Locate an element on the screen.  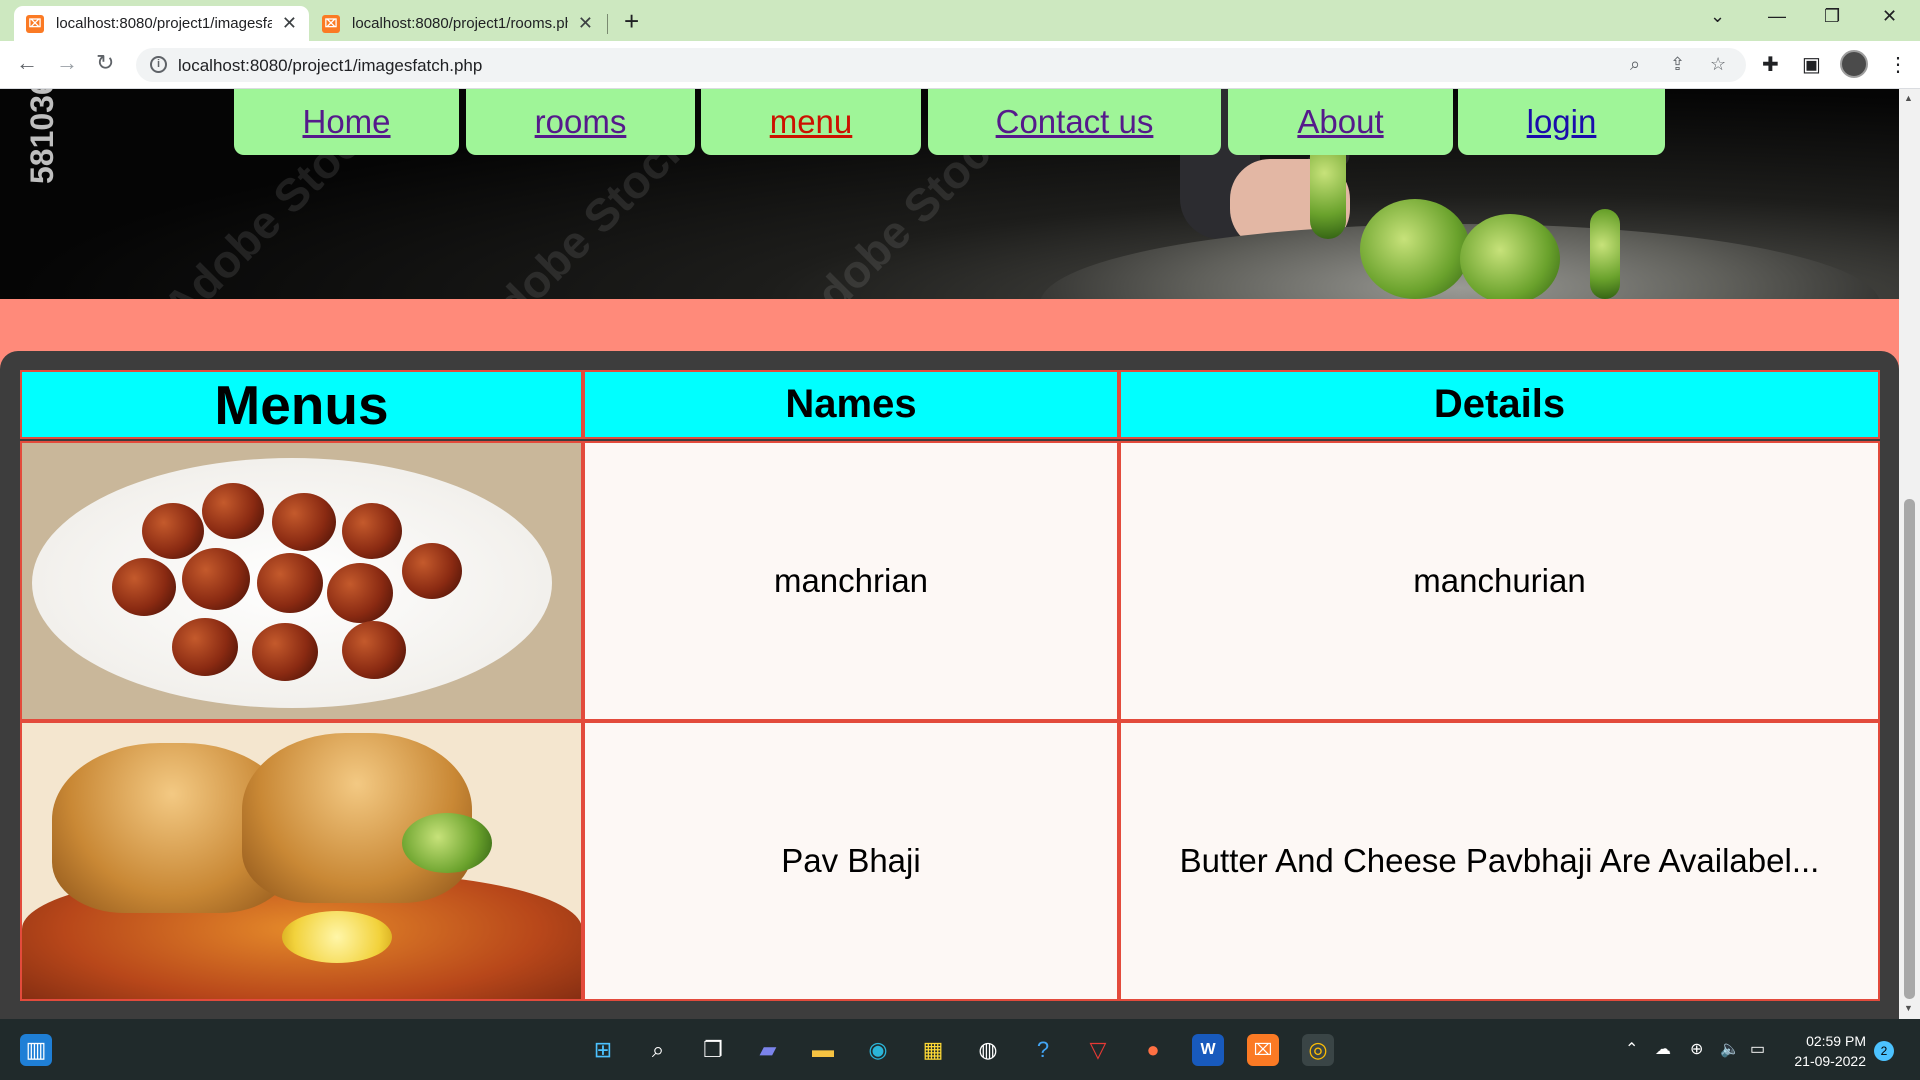
word-icon: W is located at coordinates (1208, 1050).